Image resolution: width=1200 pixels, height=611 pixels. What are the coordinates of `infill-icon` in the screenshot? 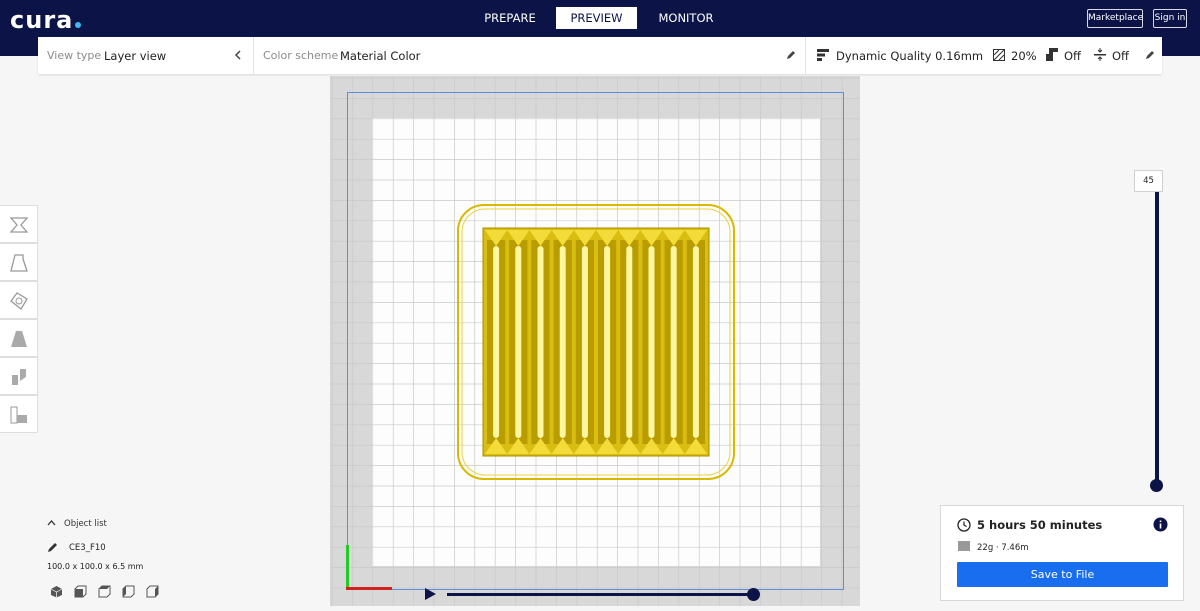 It's located at (999, 55).